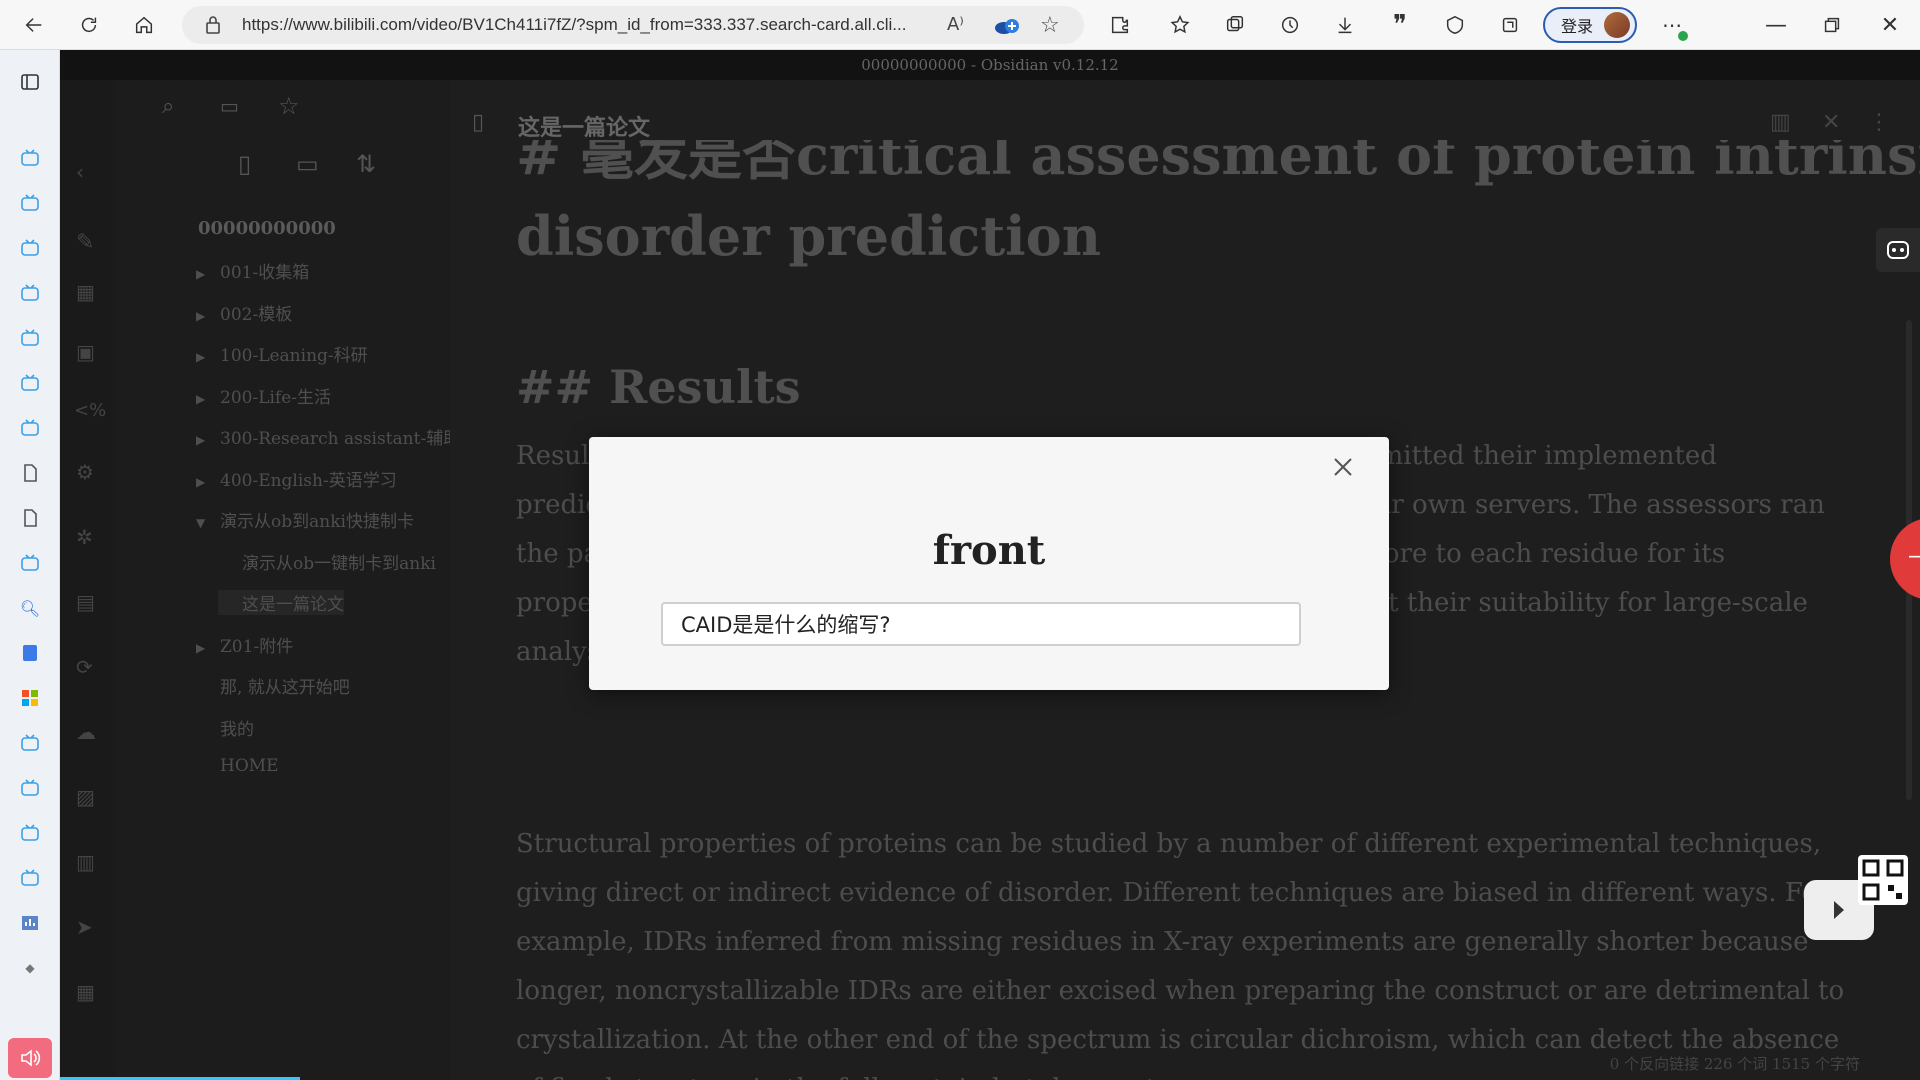 Image resolution: width=1920 pixels, height=1080 pixels. Describe the element at coordinates (282, 353) in the screenshot. I see `tree-item: ▶ 100-Leaning-科研` at that location.